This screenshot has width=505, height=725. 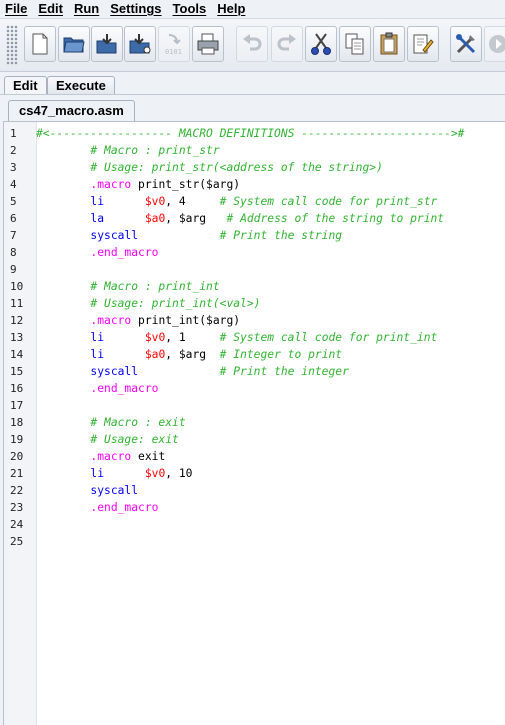 What do you see at coordinates (81, 85) in the screenshot?
I see `tab-execute: Execute` at bounding box center [81, 85].